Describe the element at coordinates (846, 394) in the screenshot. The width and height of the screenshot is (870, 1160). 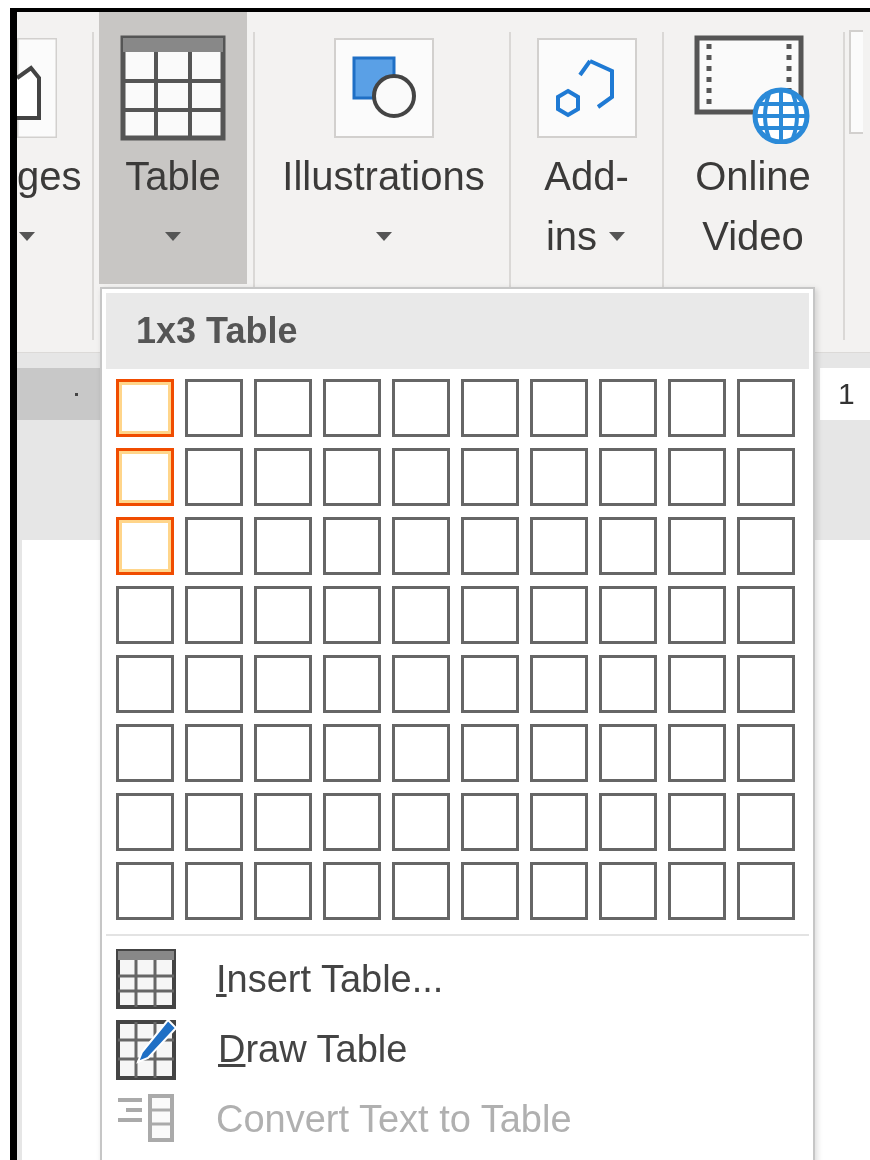
I see `ruler-number: 1` at that location.